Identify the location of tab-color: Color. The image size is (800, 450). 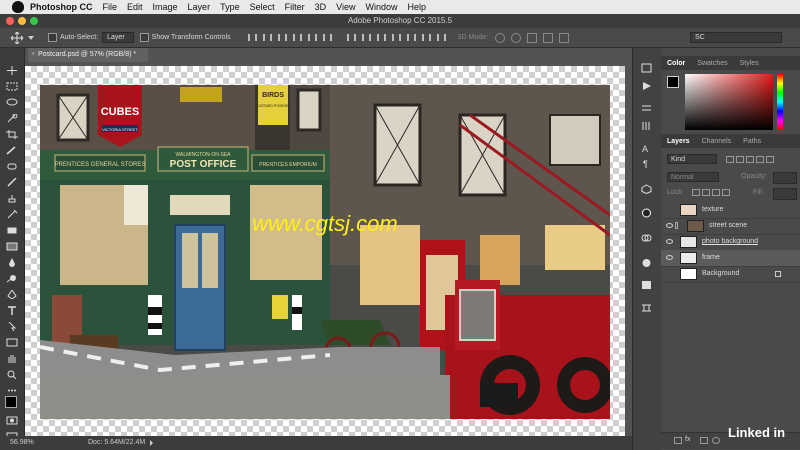
(676, 63).